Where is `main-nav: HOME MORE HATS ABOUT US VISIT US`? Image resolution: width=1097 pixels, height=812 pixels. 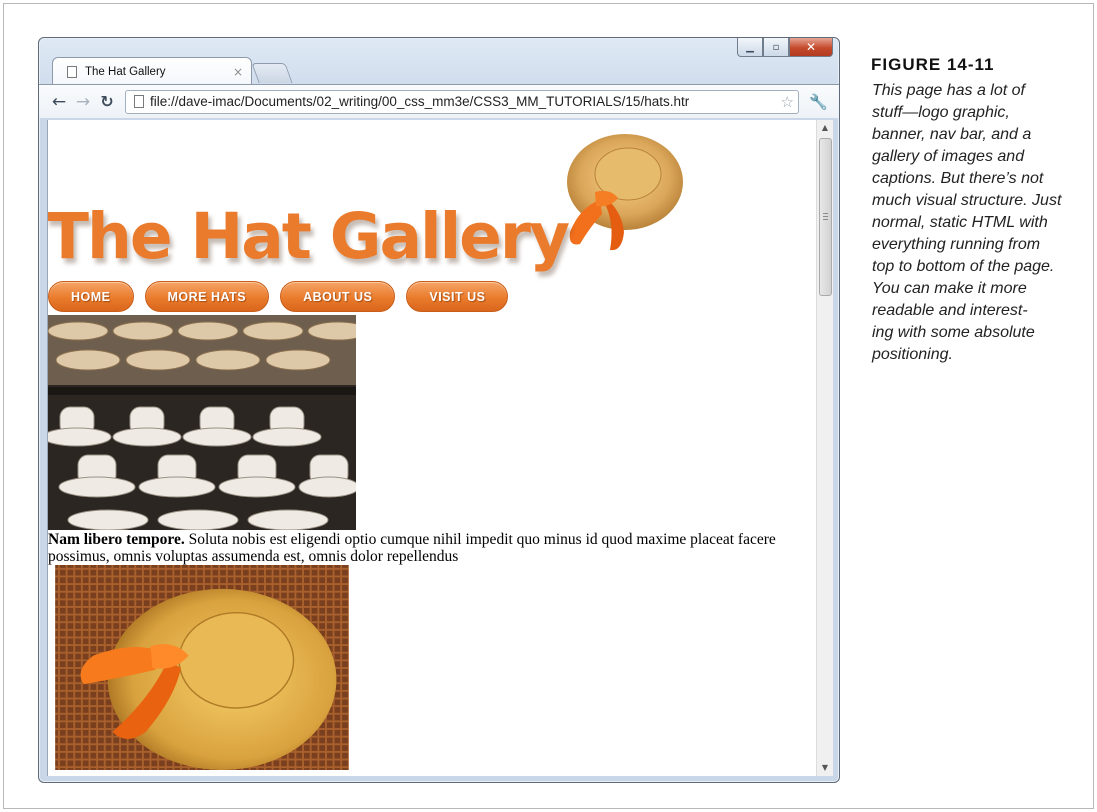
main-nav: HOME MORE HATS ABOUT US VISIT US is located at coordinates (278, 296).